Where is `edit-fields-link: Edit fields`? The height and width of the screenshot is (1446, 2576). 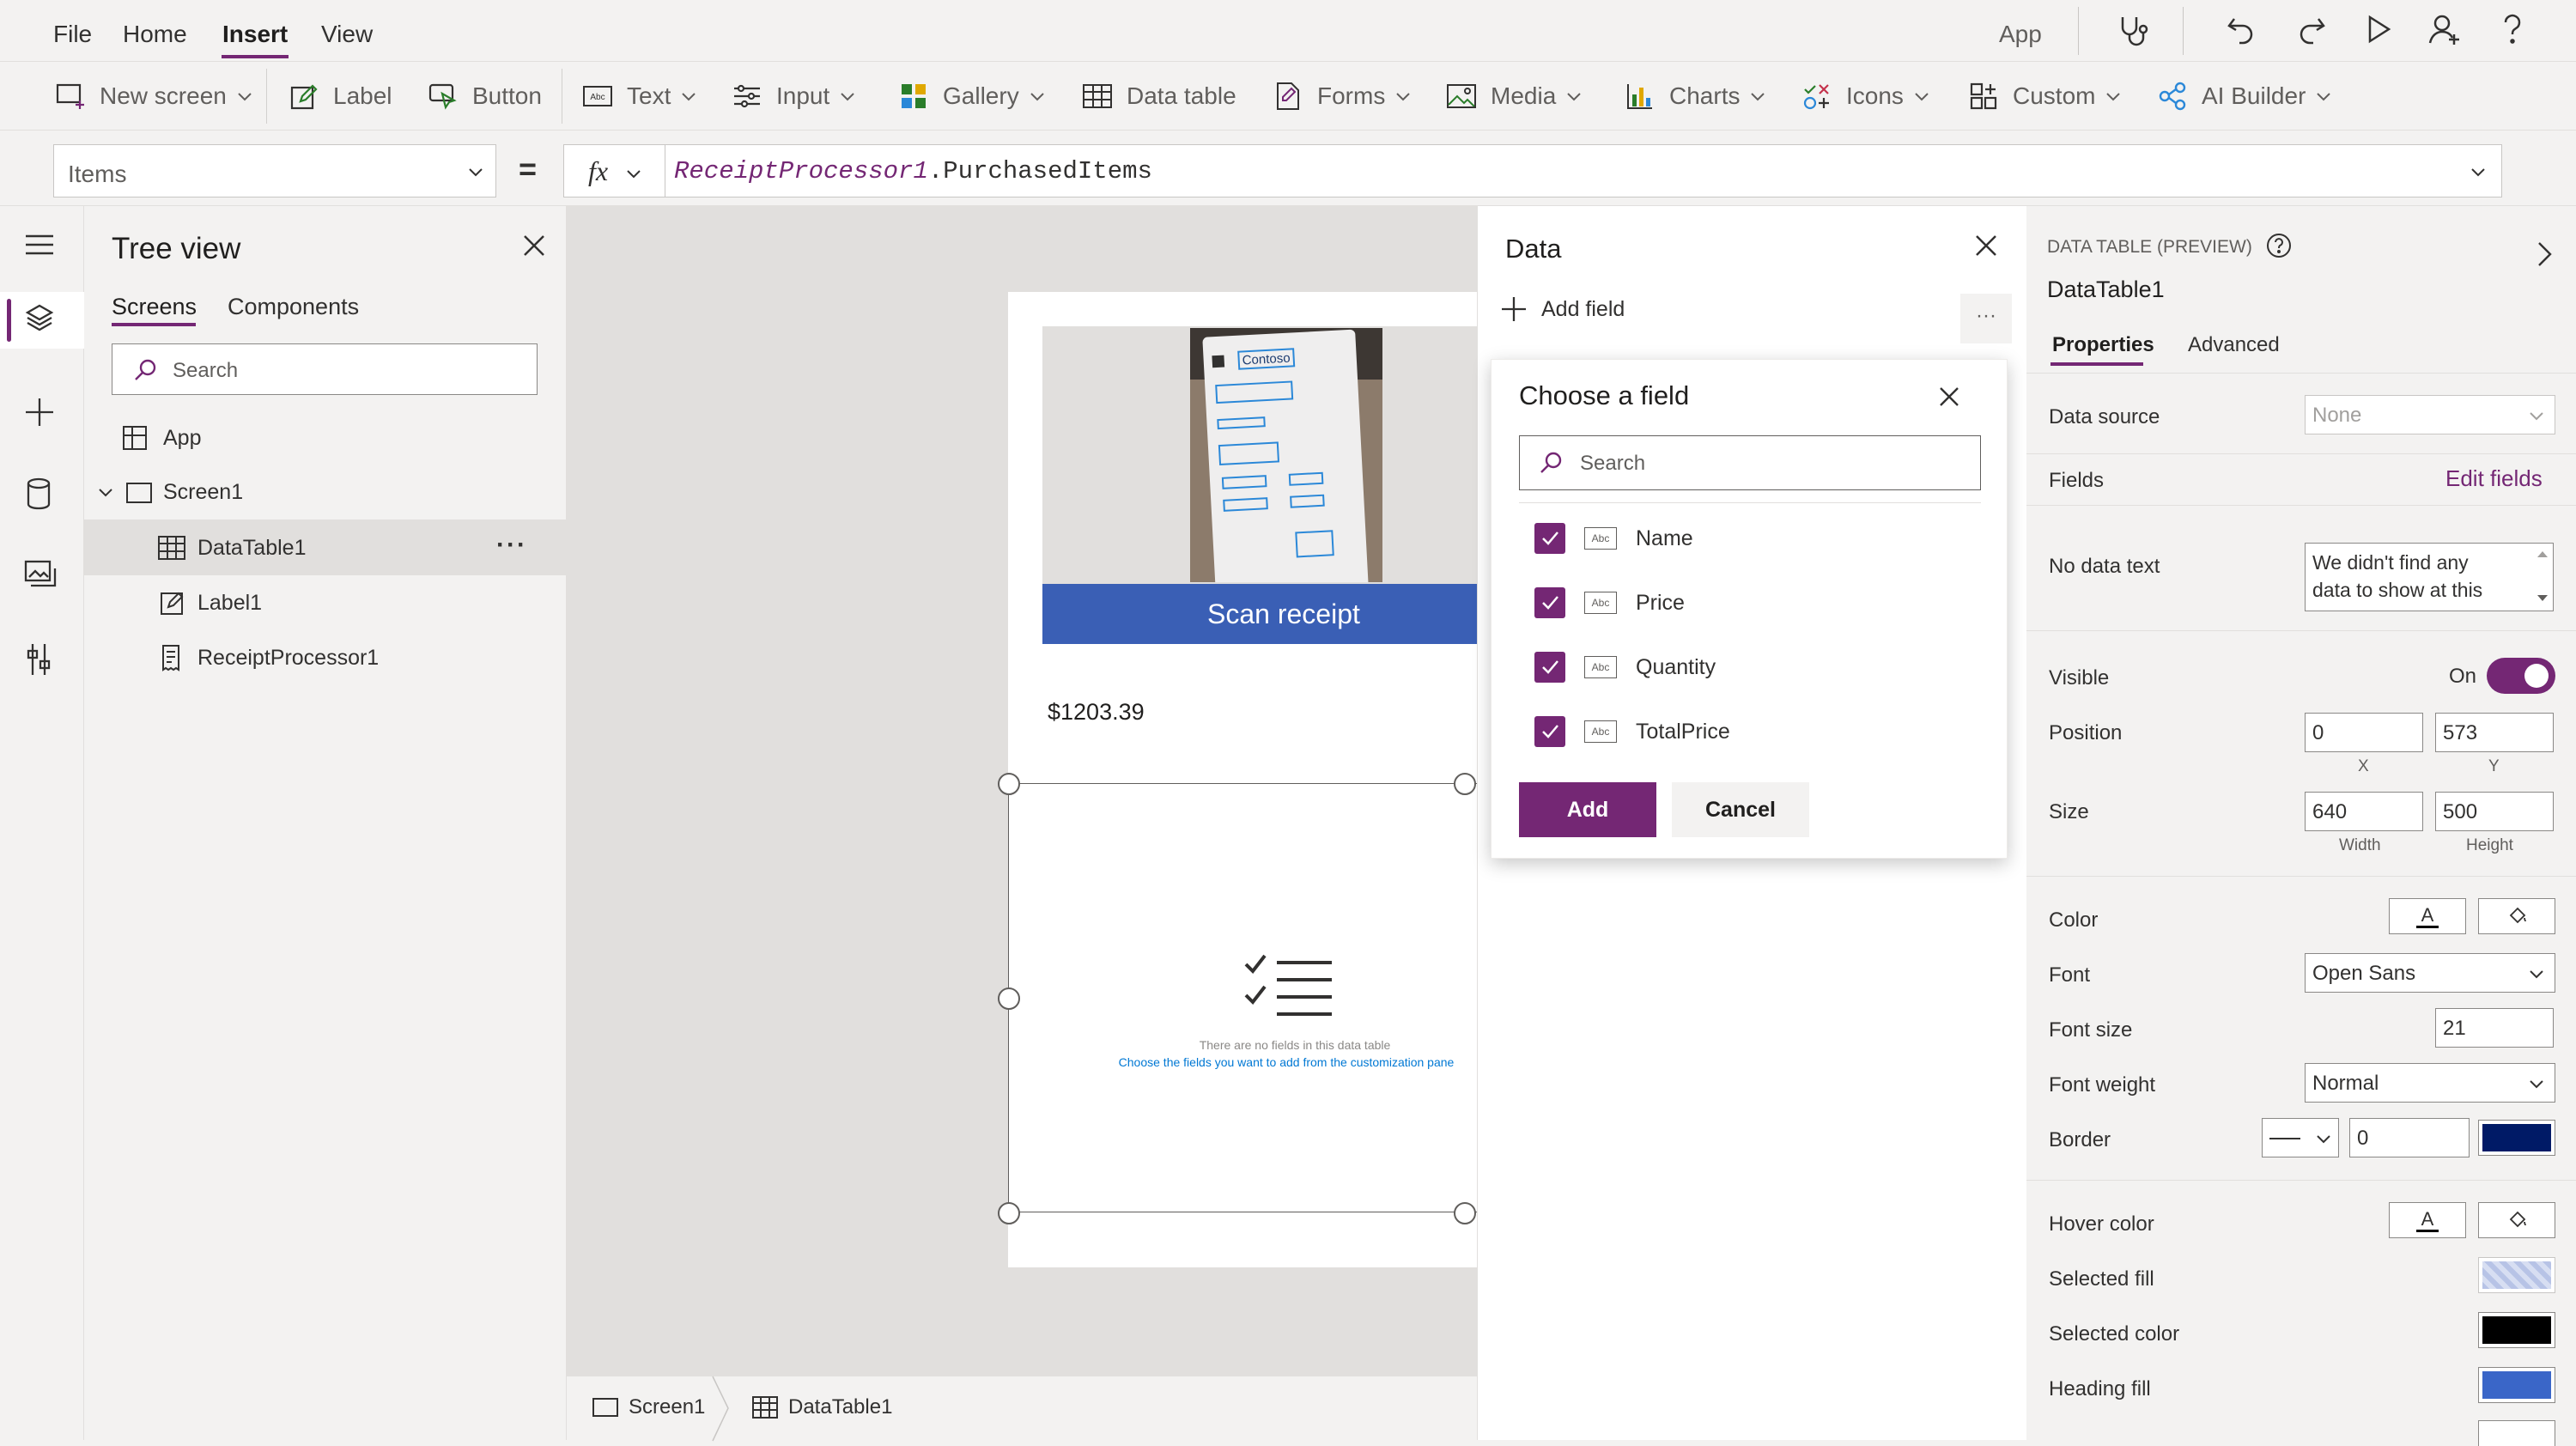 edit-fields-link: Edit fields is located at coordinates (2494, 478).